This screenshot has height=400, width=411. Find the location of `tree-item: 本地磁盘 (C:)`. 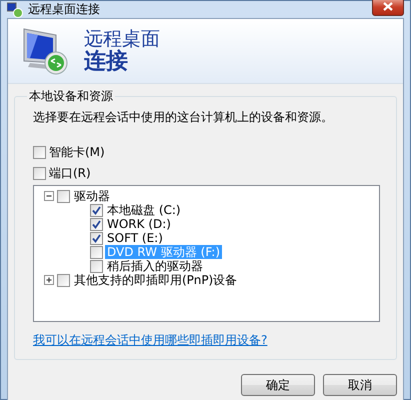

tree-item: 本地磁盘 (C:) is located at coordinates (144, 210).